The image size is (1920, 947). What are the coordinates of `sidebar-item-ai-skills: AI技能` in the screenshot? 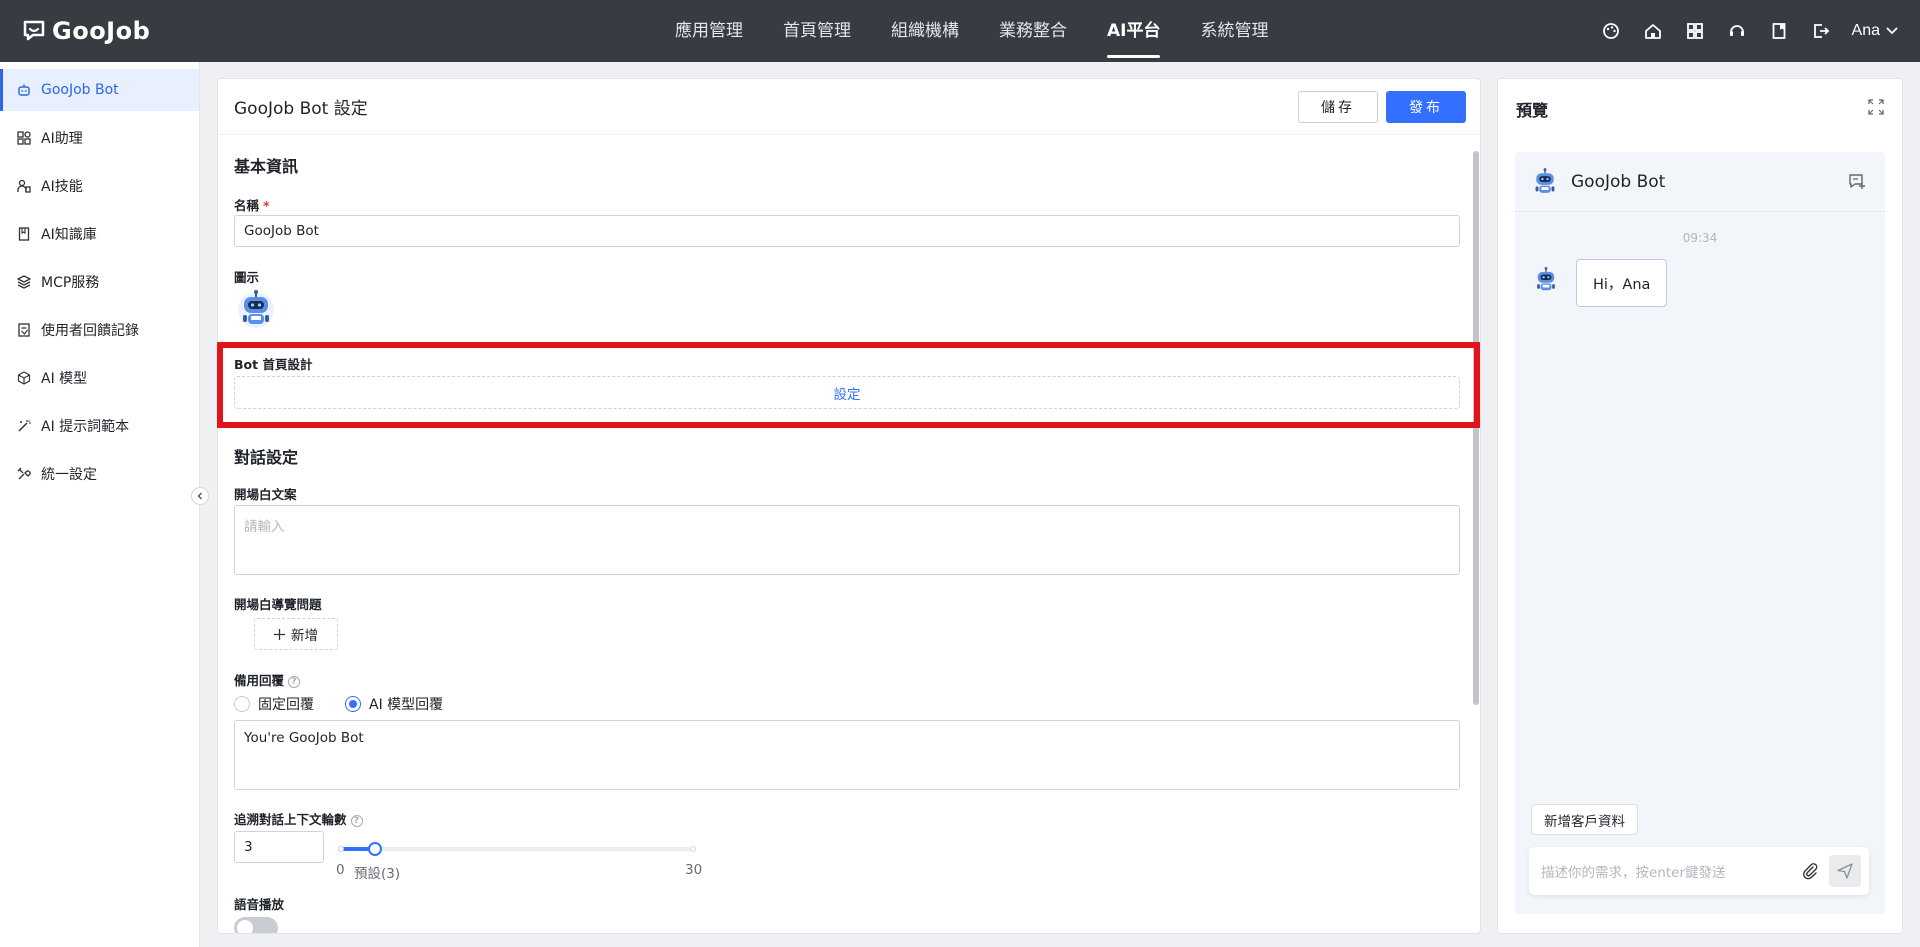 It's located at (99, 186).